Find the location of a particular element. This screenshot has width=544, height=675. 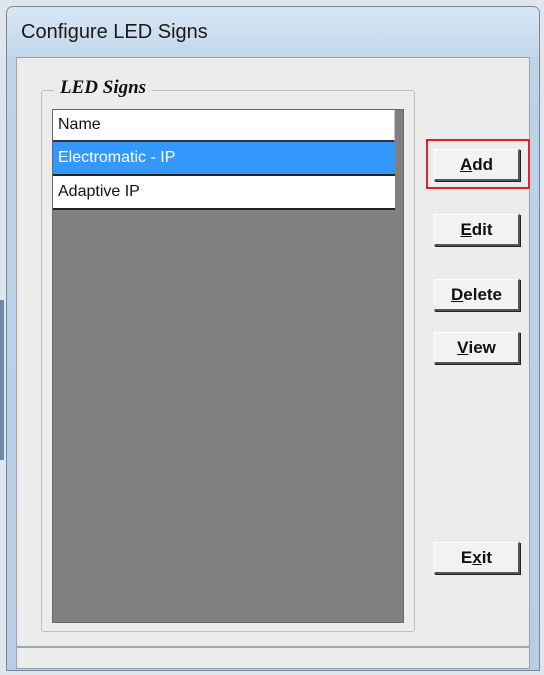

exit-button: Ex it is located at coordinates (477, 558).